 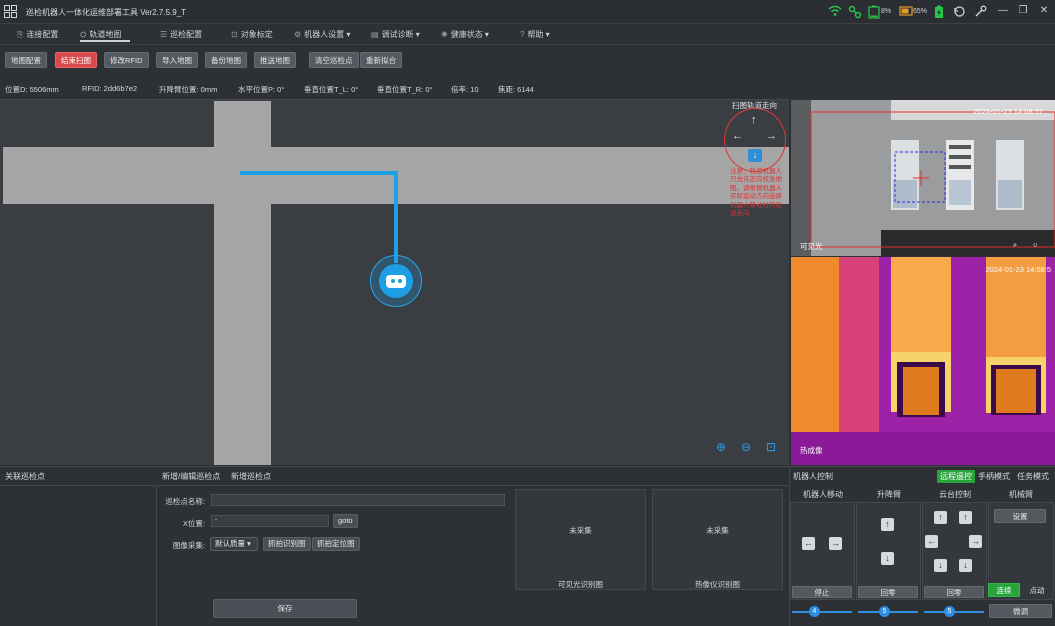 I want to click on associated-points-list, so click(x=78, y=555).